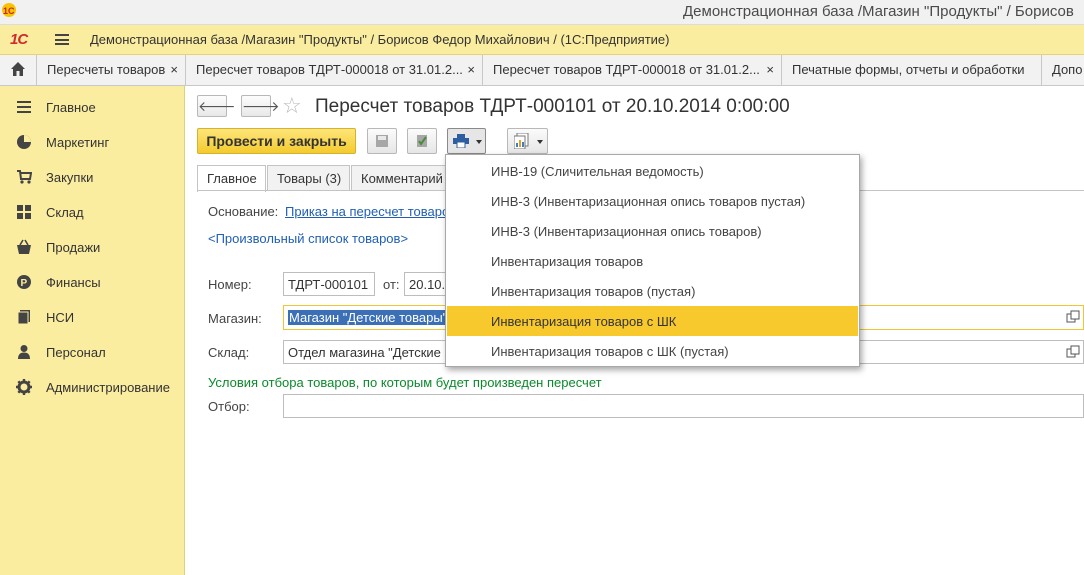 The height and width of the screenshot is (575, 1084). I want to click on sidebar-item-label: Закупки, so click(70, 177).